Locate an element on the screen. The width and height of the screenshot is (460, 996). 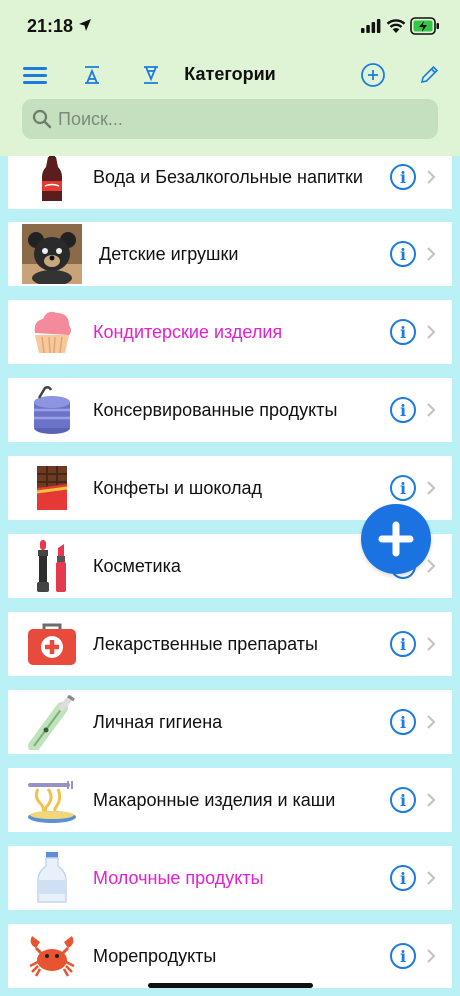
hamburger-menu-icon is located at coordinates (35, 75).